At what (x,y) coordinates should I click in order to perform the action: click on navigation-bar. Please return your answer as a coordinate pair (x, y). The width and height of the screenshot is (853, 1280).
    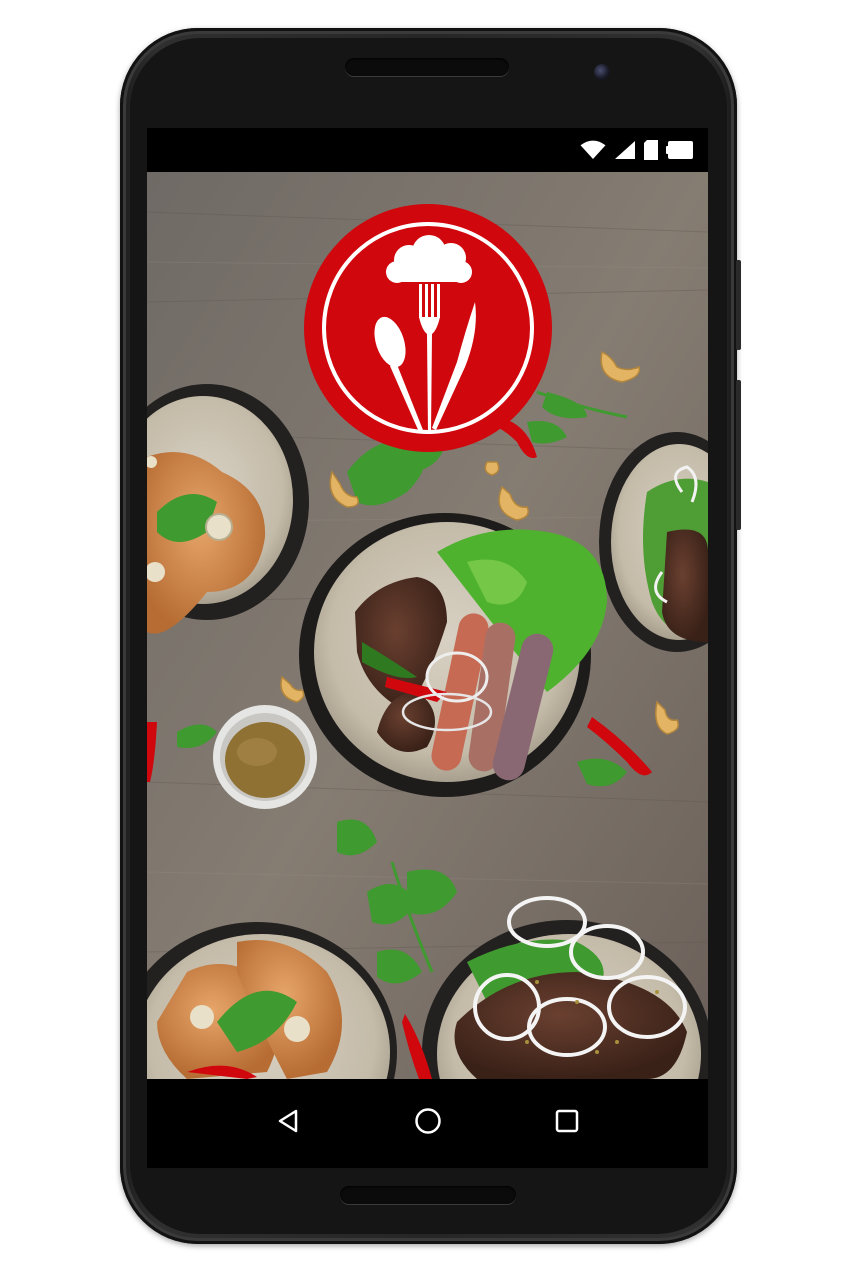
    Looking at the image, I should click on (427, 1123).